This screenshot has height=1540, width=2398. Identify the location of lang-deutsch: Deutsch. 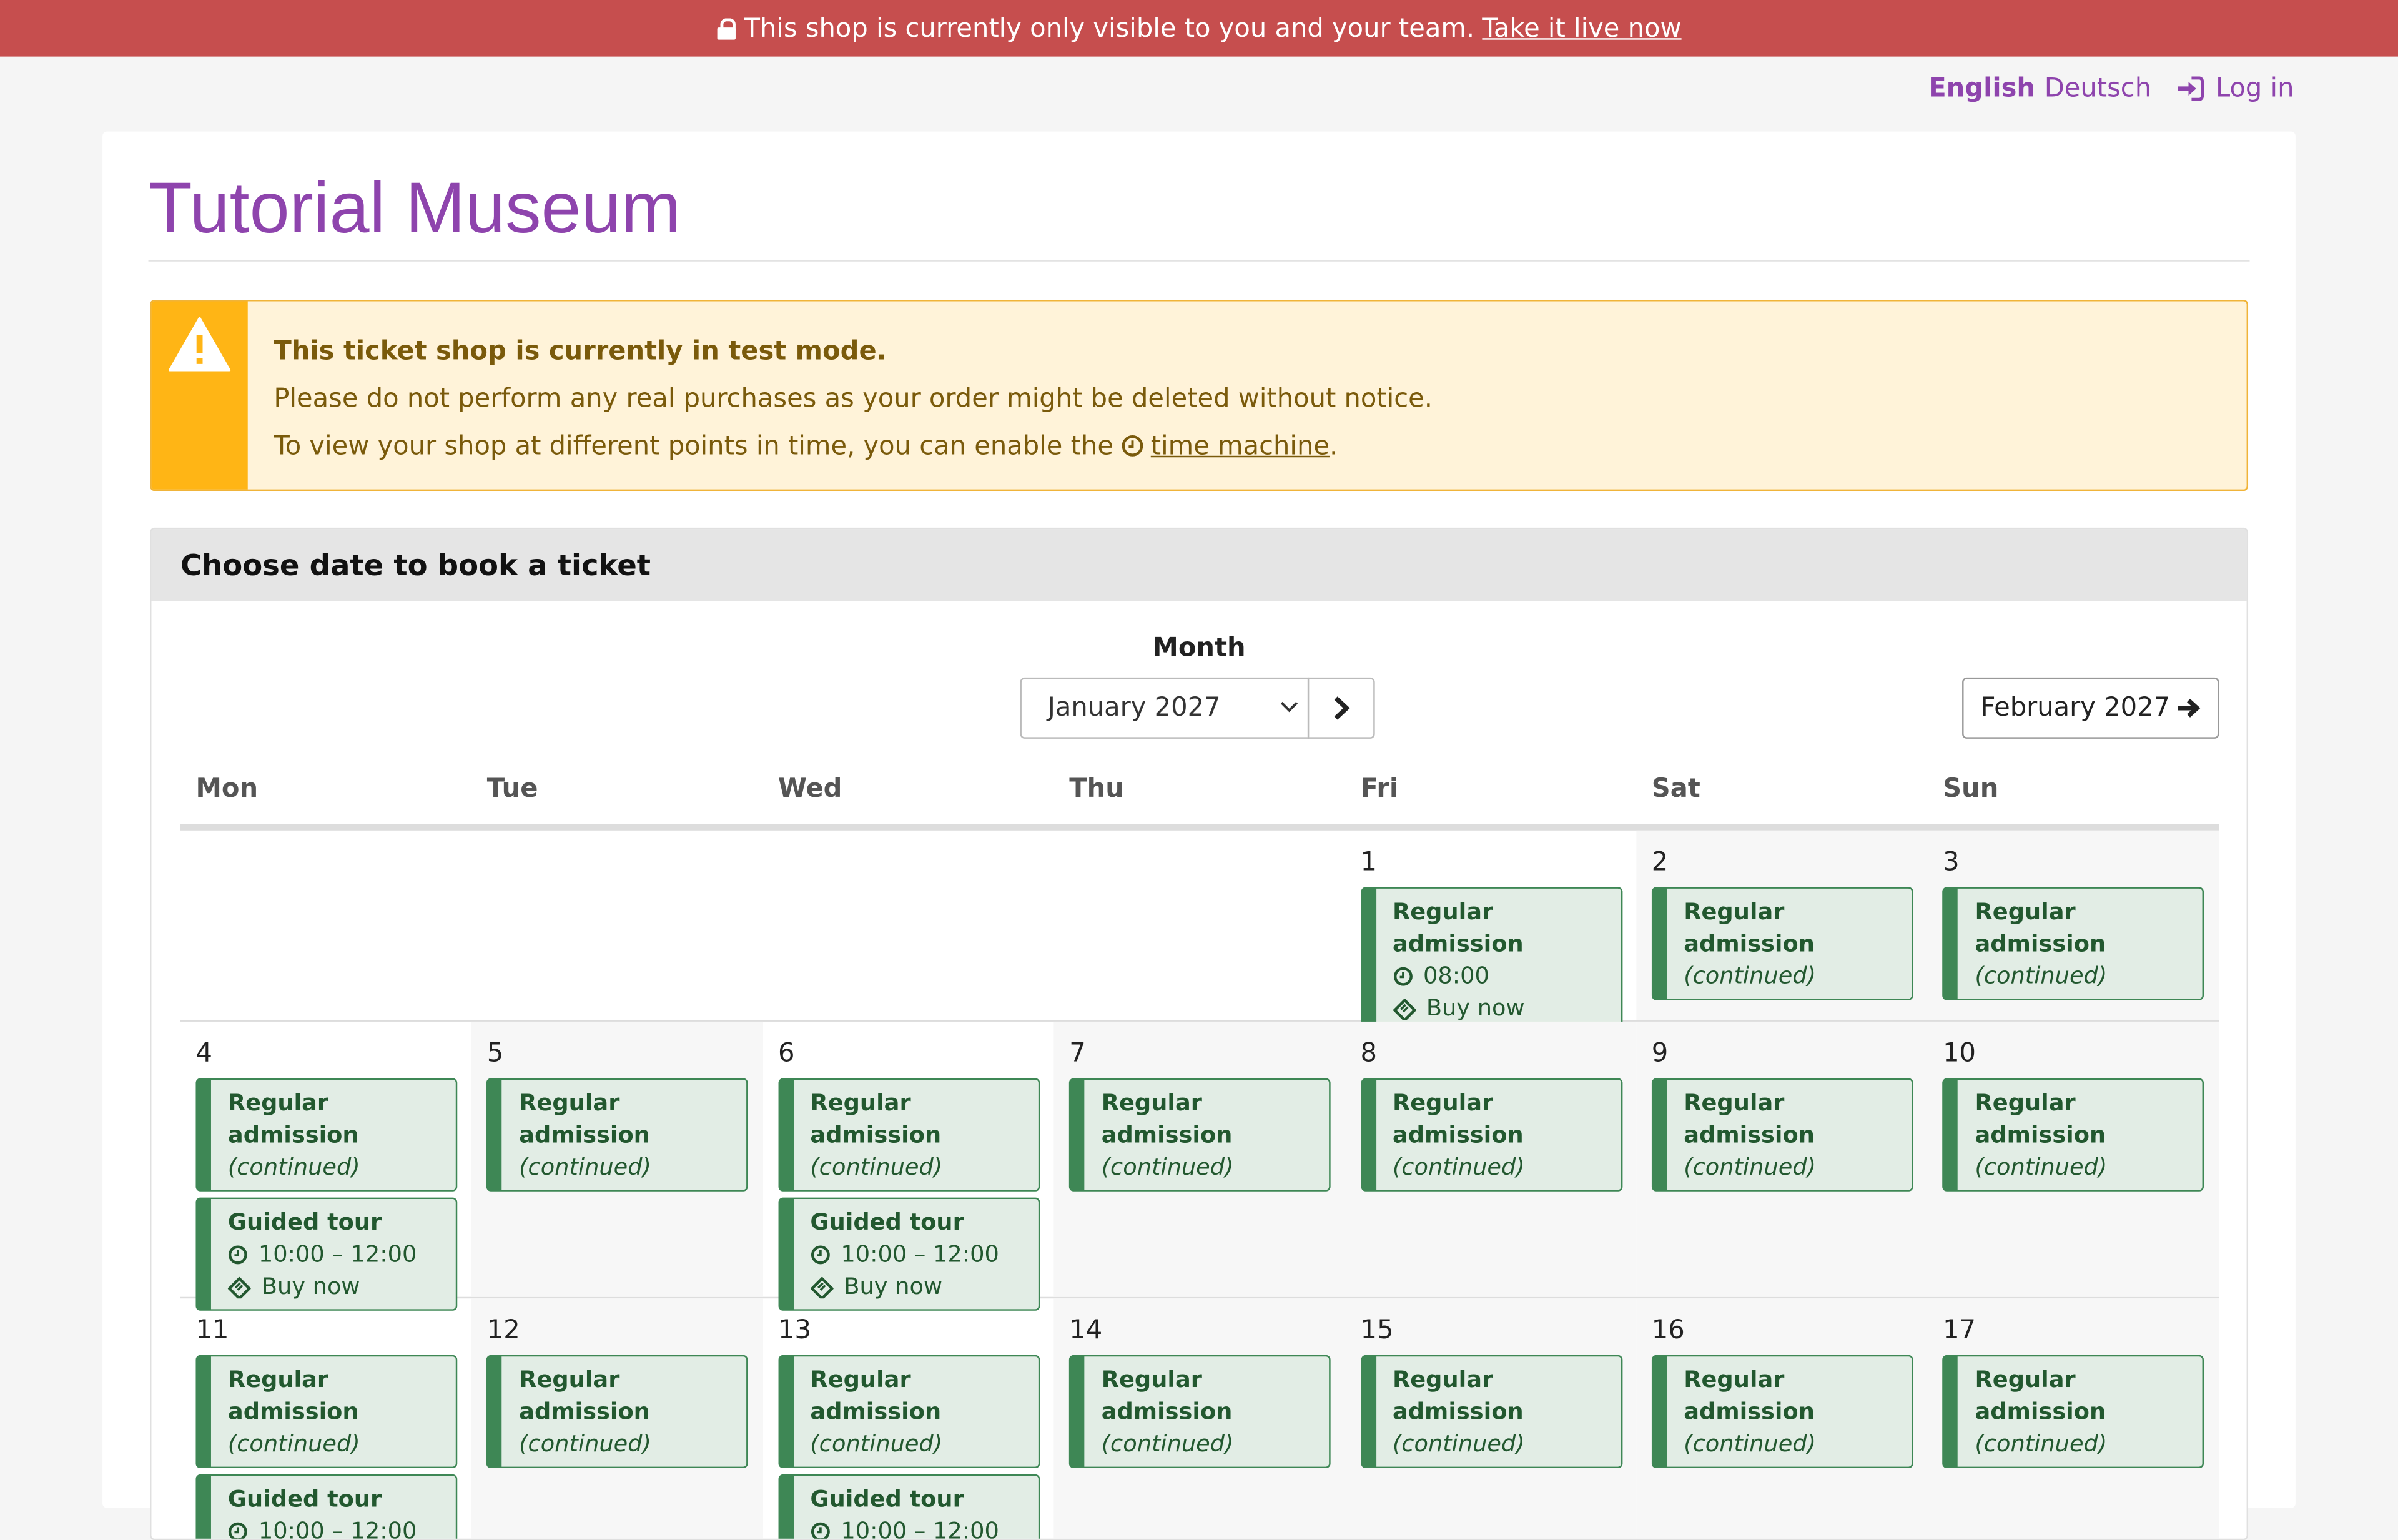
(2098, 89).